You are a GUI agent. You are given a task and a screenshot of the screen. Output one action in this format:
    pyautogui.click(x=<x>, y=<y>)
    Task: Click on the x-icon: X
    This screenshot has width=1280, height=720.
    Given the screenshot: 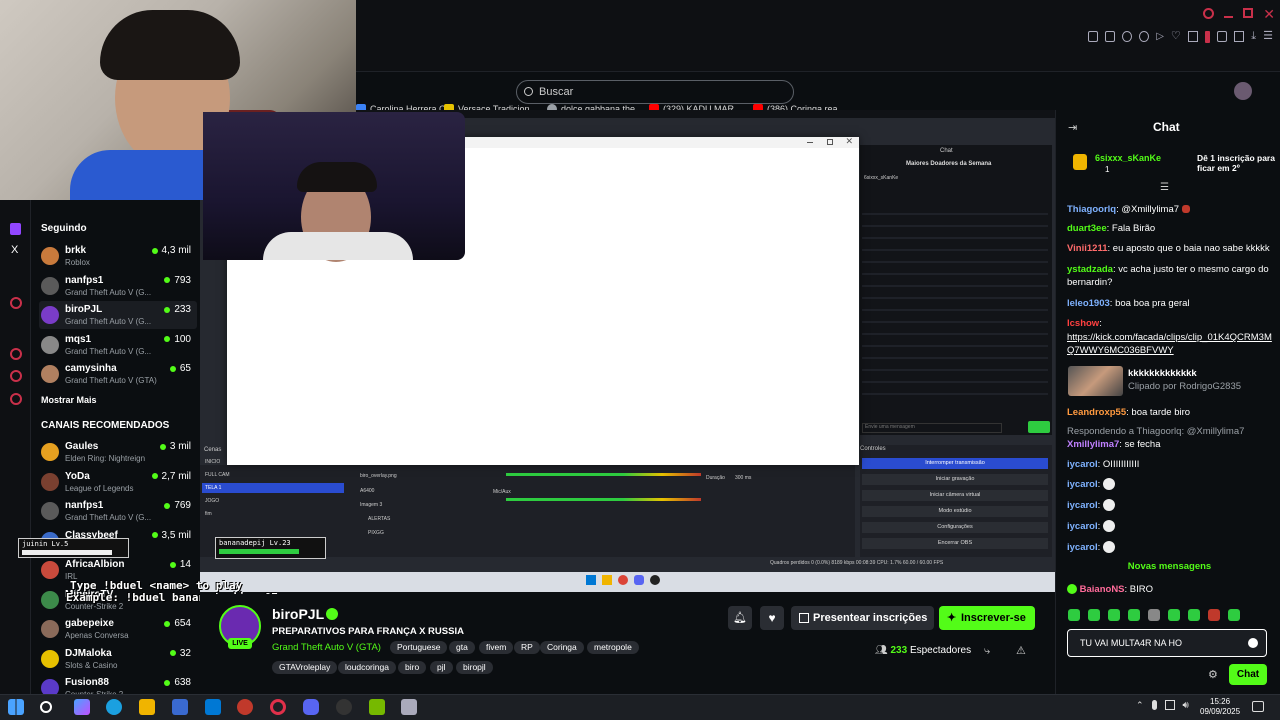 What is the action you would take?
    pyautogui.click(x=14, y=250)
    